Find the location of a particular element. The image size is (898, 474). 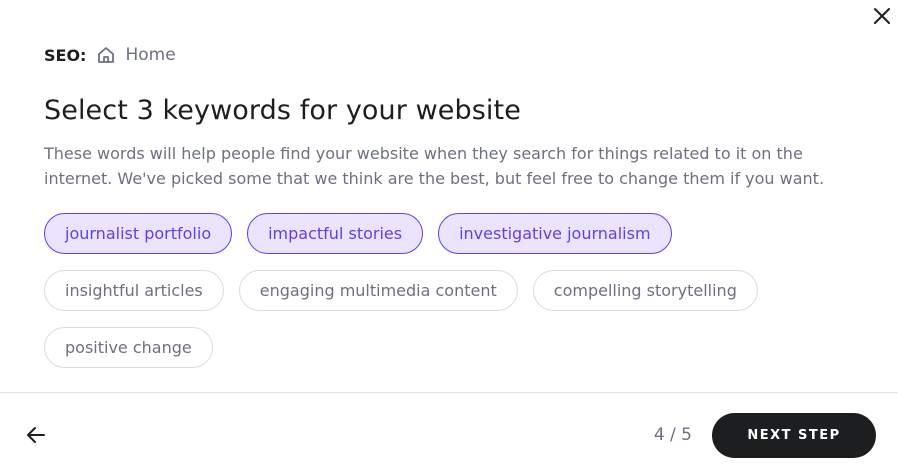

keyword-chip: insightful articles is located at coordinates (134, 290).